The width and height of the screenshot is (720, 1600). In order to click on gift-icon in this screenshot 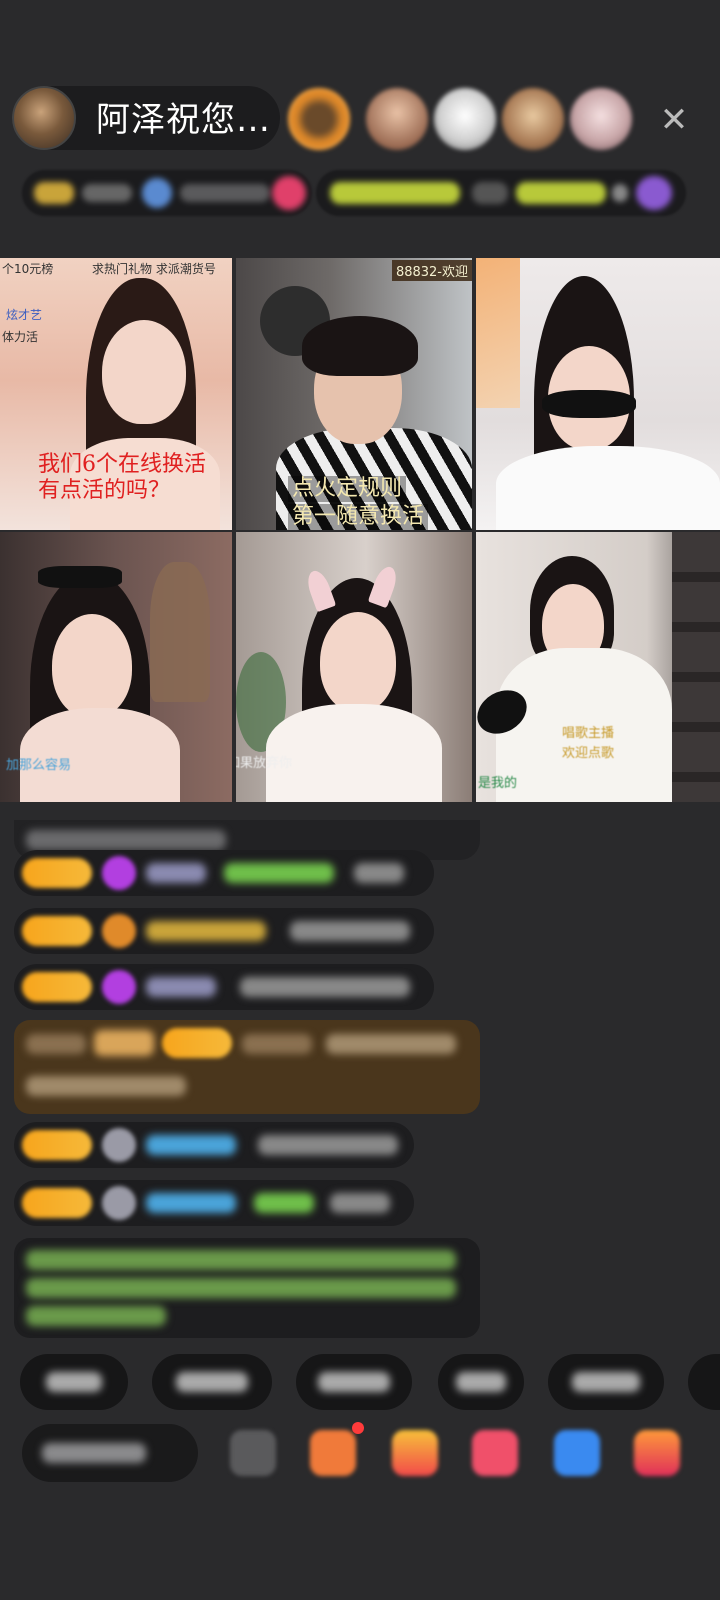, I will do `click(657, 1453)`.